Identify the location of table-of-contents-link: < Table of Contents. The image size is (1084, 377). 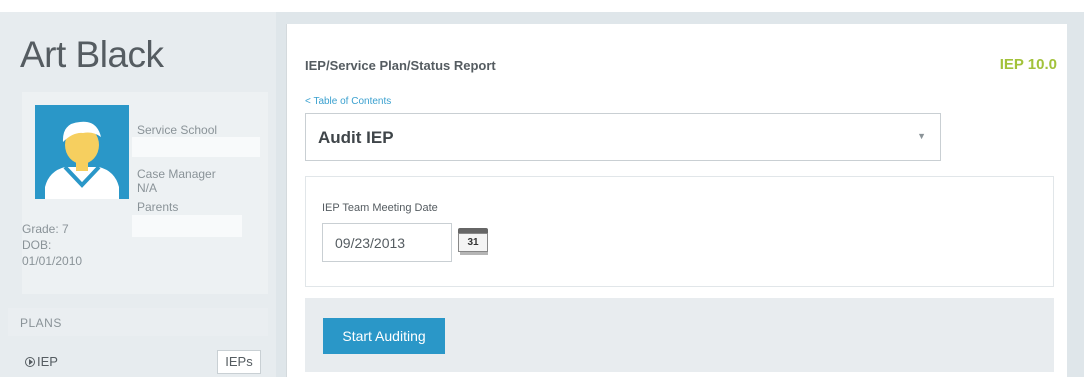
(348, 101).